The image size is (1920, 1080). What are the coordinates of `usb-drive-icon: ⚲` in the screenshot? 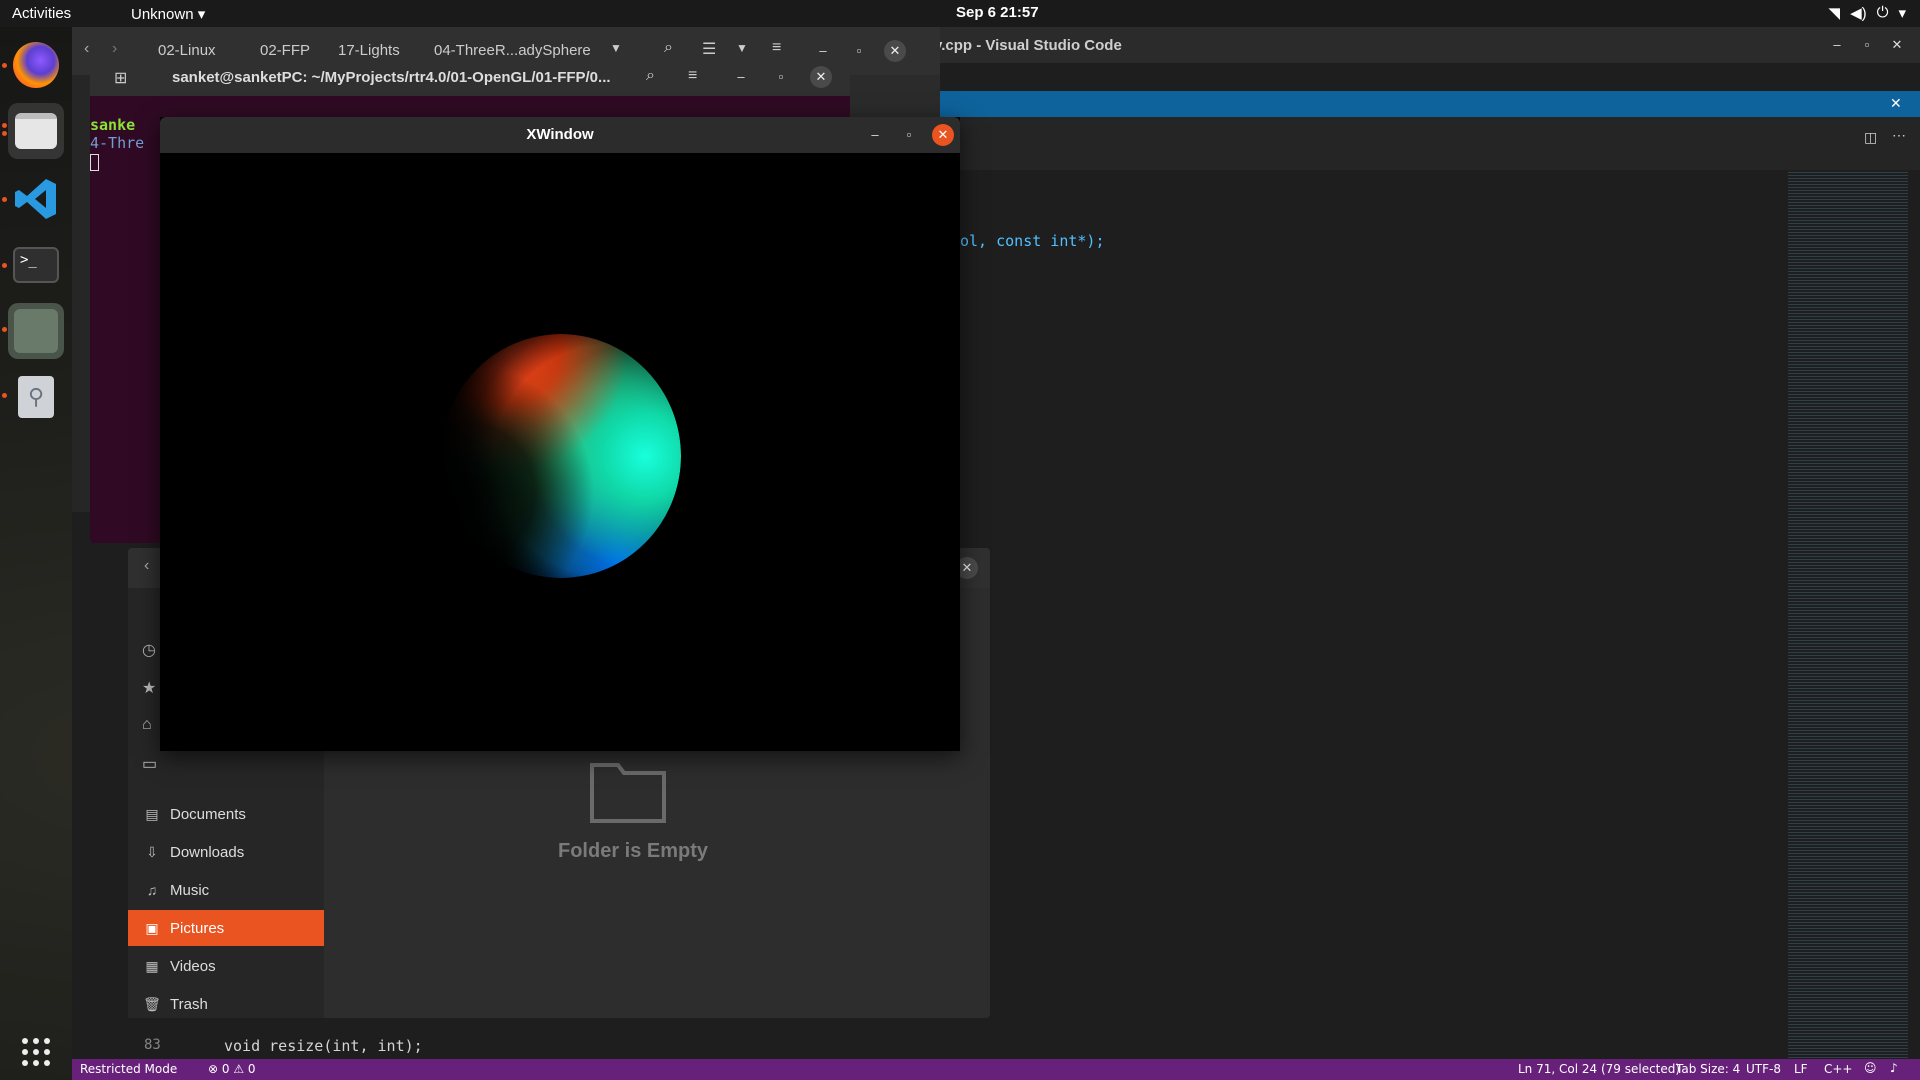 It's located at (36, 397).